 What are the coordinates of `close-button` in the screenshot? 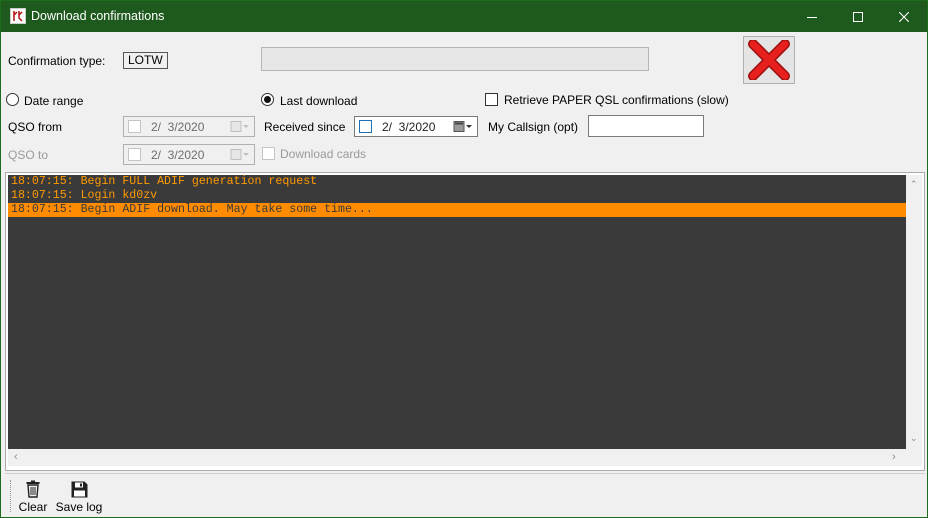 It's located at (904, 16).